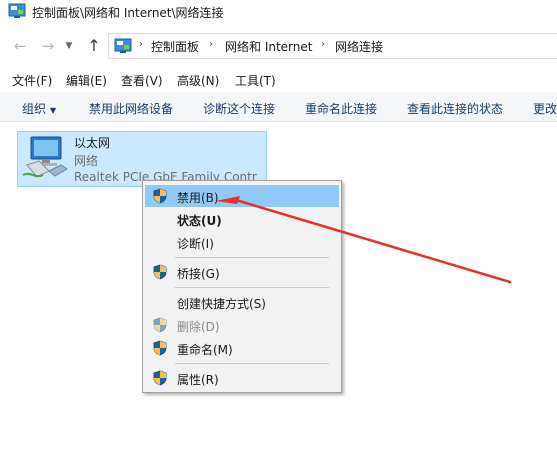 The height and width of the screenshot is (457, 557). Describe the element at coordinates (242, 196) in the screenshot. I see `menu-item-disable: 禁用(B)` at that location.